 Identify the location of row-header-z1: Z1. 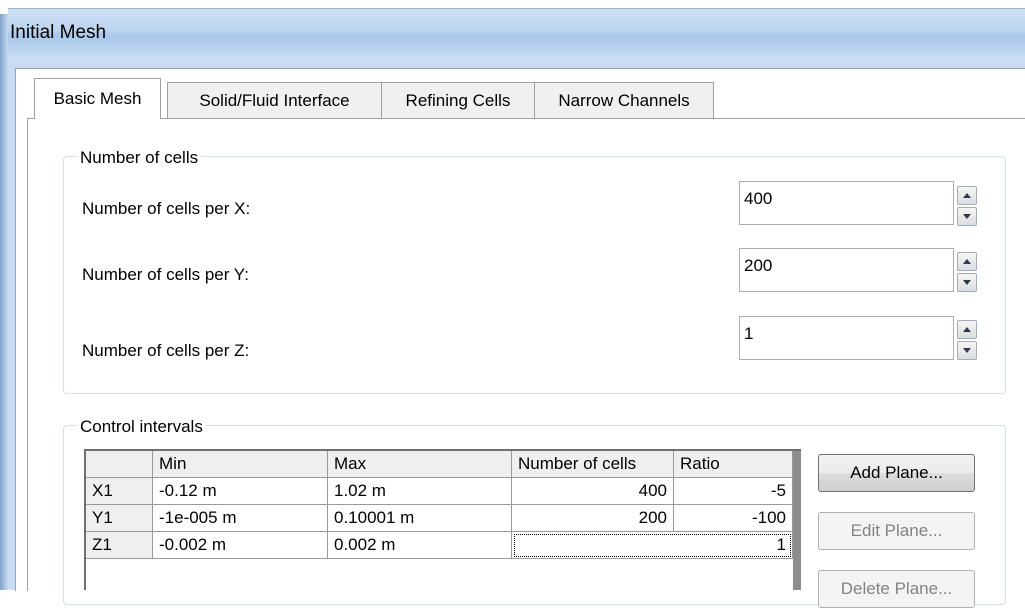
(119, 545).